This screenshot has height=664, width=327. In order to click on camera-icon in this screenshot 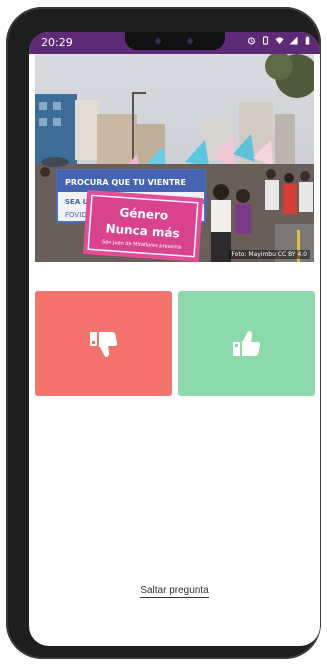, I will do `click(158, 41)`.